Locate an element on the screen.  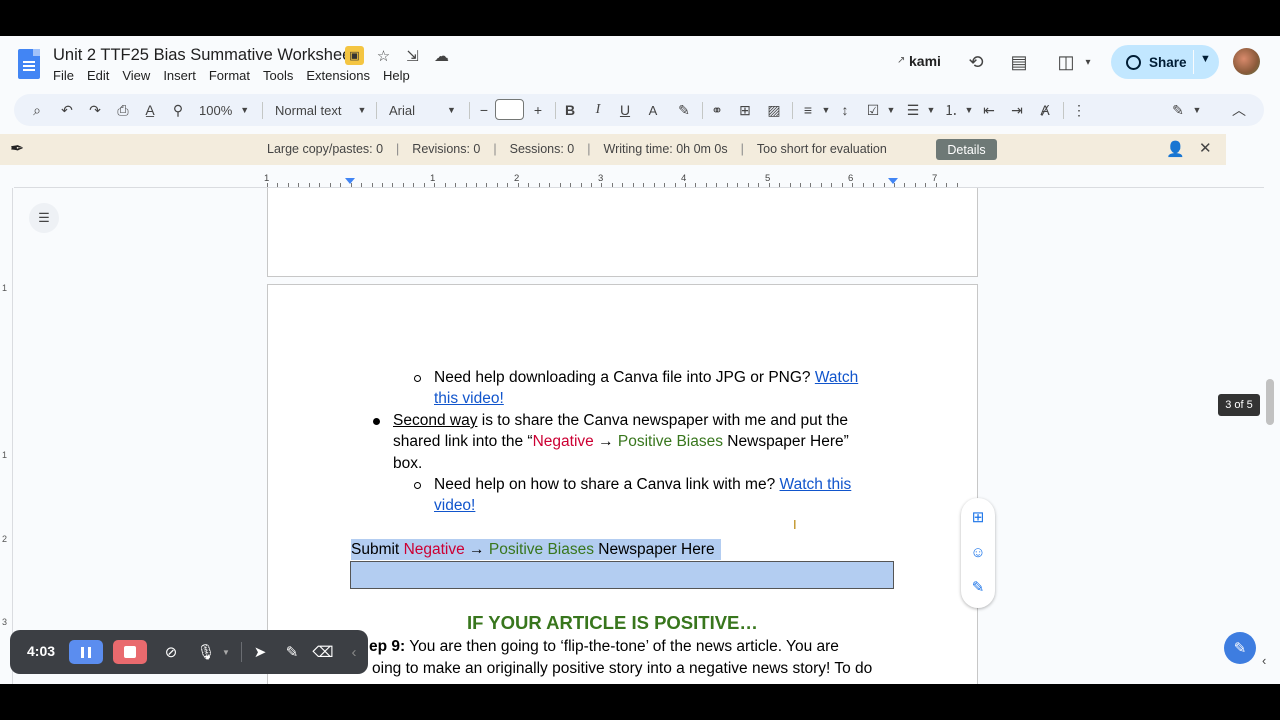
menu-edit: Edit is located at coordinates (98, 75).